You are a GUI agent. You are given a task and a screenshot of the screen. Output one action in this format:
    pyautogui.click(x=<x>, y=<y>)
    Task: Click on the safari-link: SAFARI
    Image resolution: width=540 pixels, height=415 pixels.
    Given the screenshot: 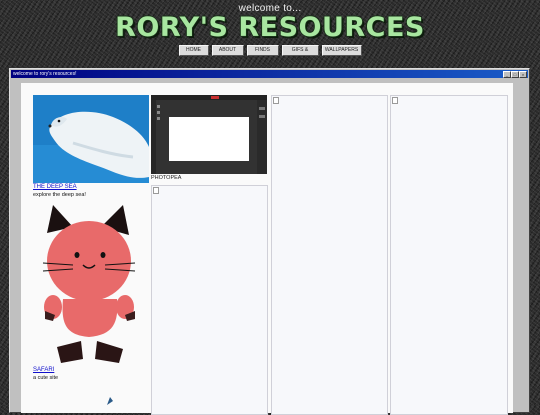 What is the action you would take?
    pyautogui.click(x=43, y=370)
    